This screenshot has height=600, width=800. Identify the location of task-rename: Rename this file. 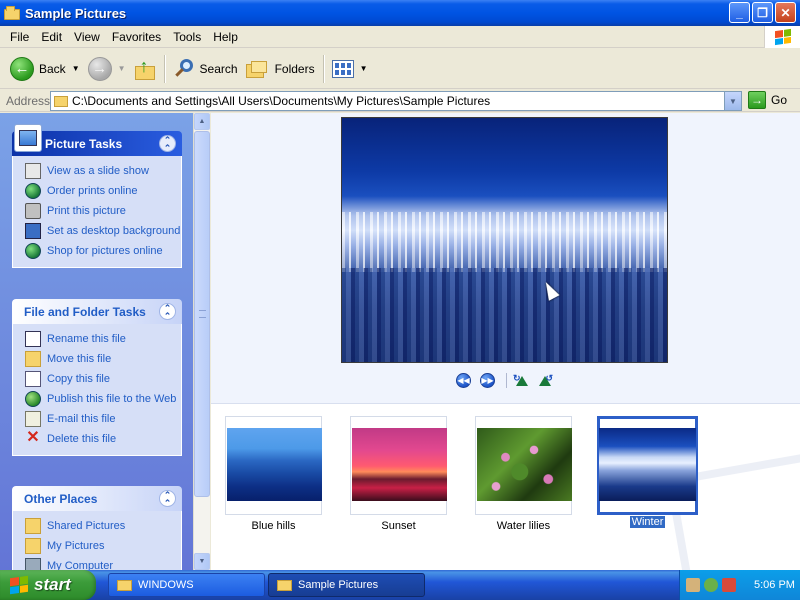
(103, 341).